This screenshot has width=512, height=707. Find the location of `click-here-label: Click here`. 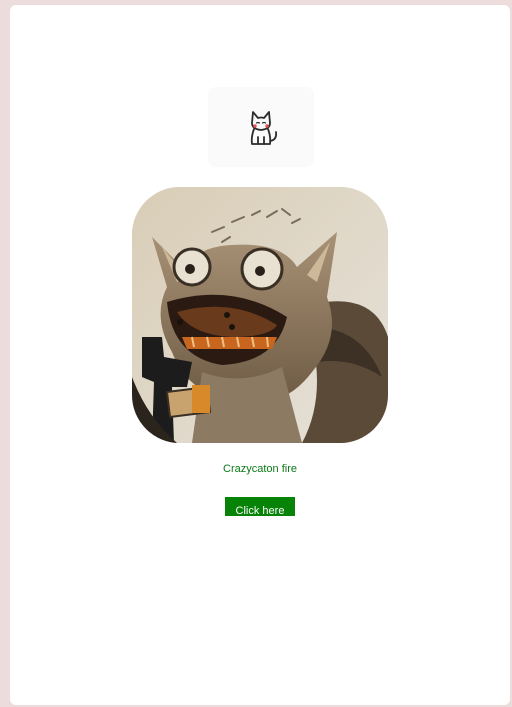

click-here-label: Click here is located at coordinates (260, 510).